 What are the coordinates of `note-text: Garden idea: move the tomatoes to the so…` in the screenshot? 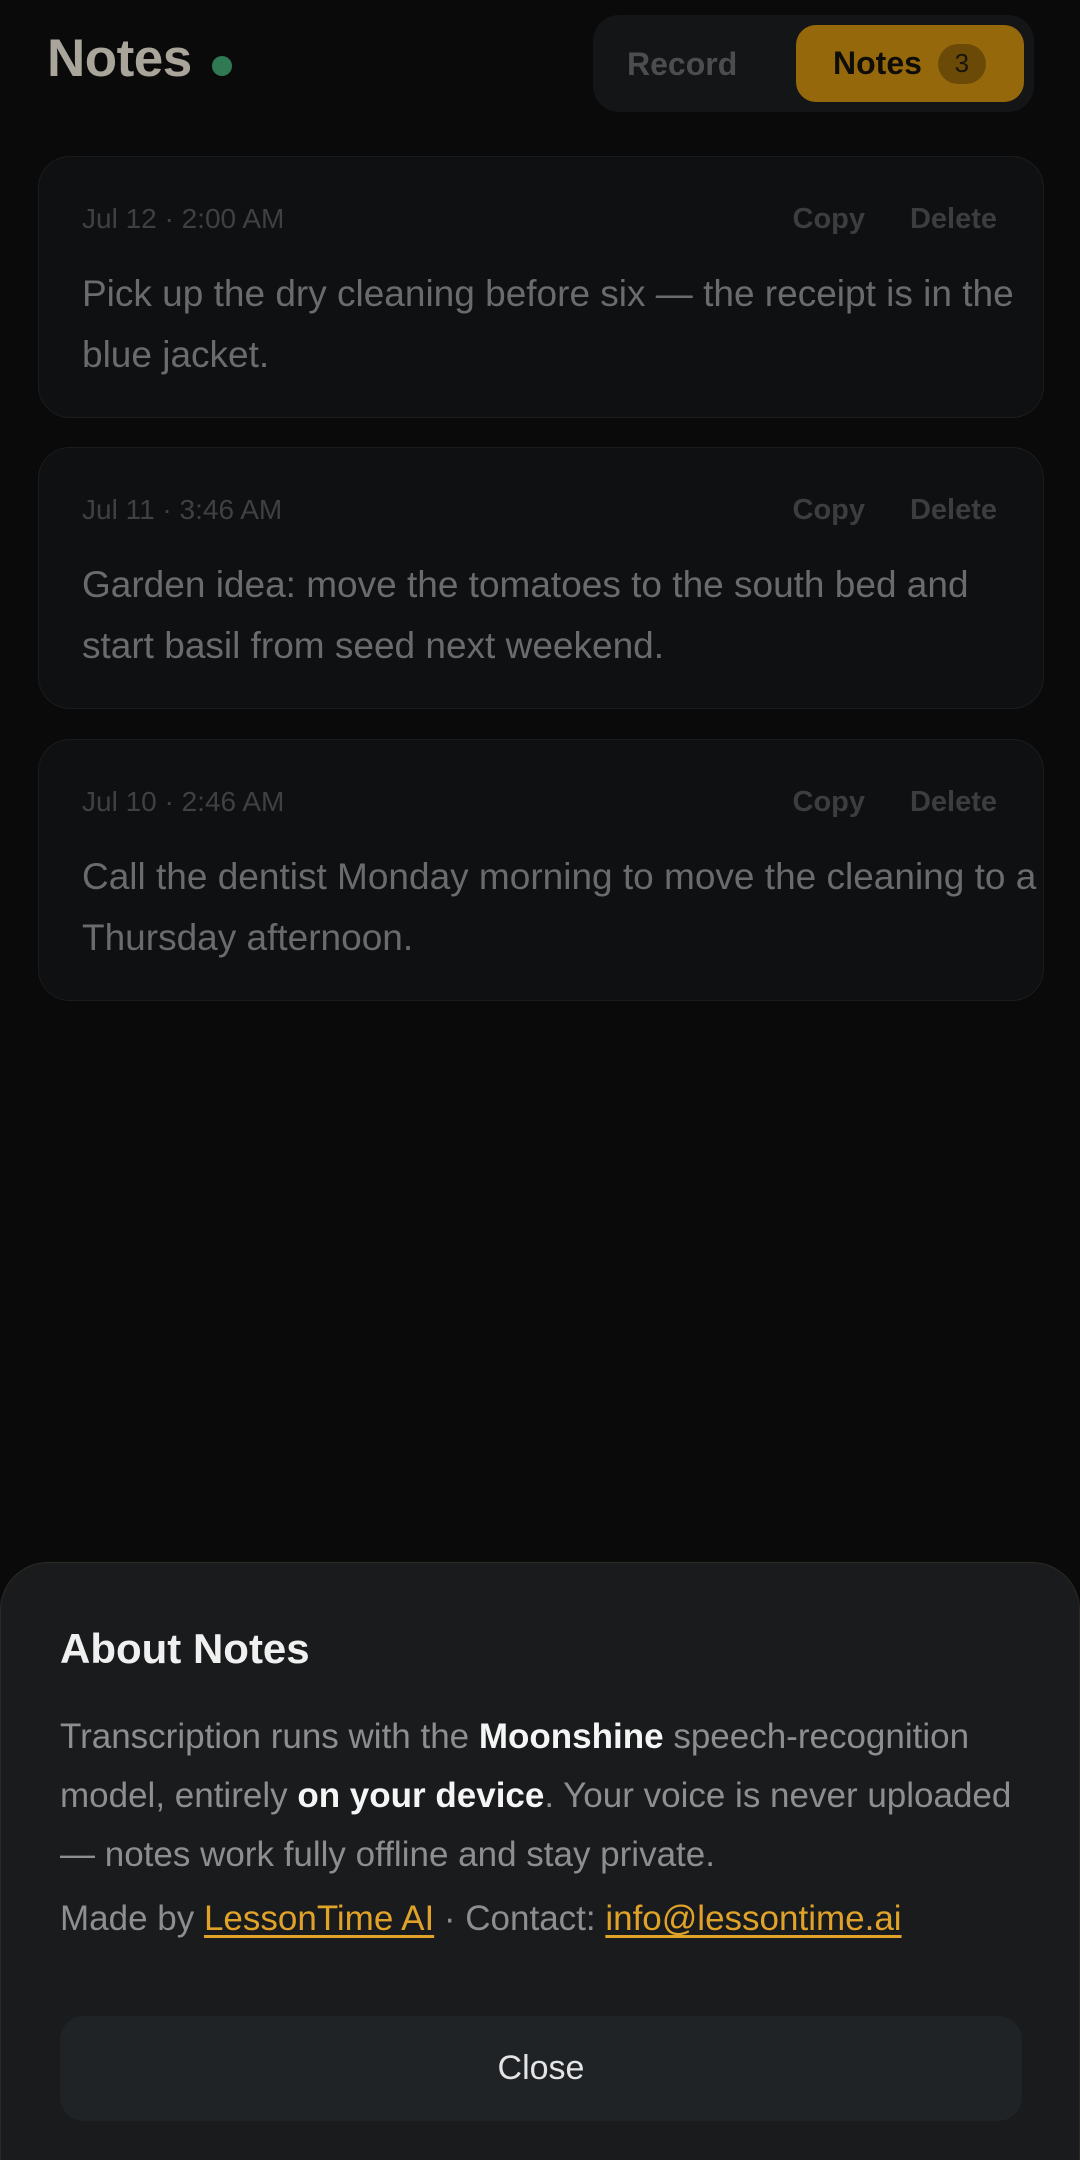 It's located at (525, 615).